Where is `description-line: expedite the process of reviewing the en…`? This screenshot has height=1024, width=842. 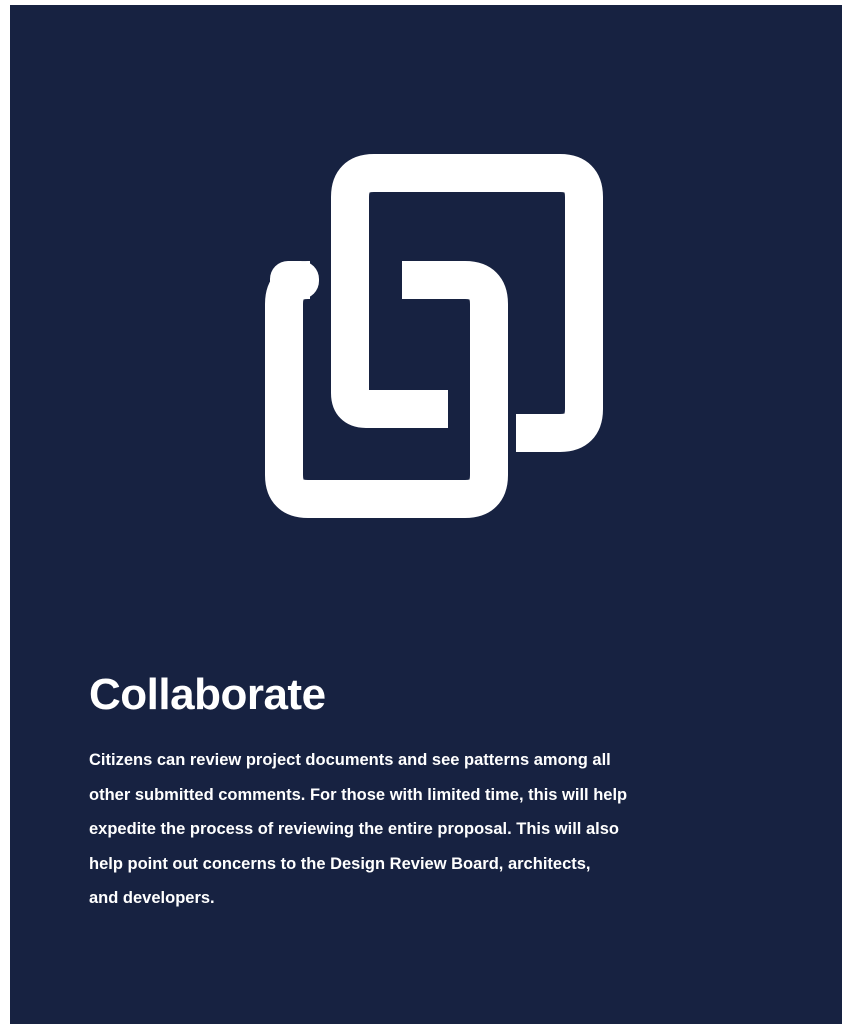 description-line: expedite the process of reviewing the en… is located at coordinates (354, 829).